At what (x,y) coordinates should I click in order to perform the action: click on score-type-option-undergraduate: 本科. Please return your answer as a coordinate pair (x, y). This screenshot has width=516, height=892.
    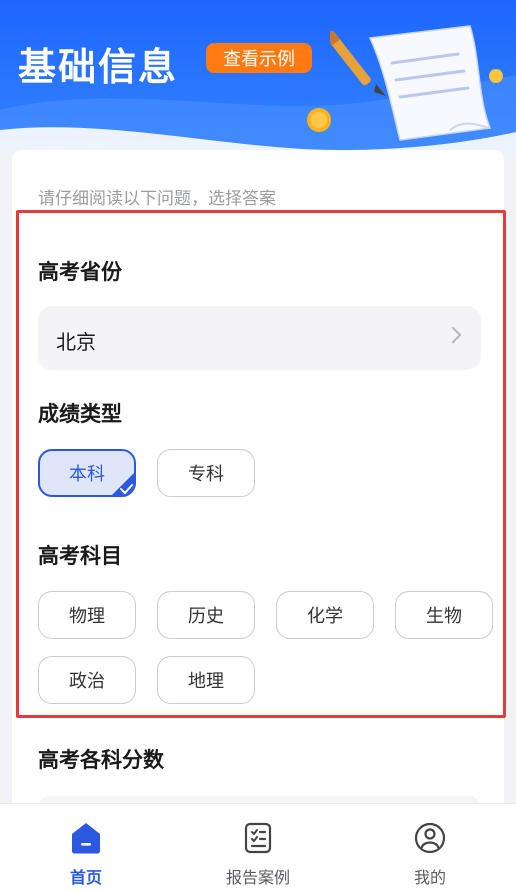
    Looking at the image, I should click on (87, 473).